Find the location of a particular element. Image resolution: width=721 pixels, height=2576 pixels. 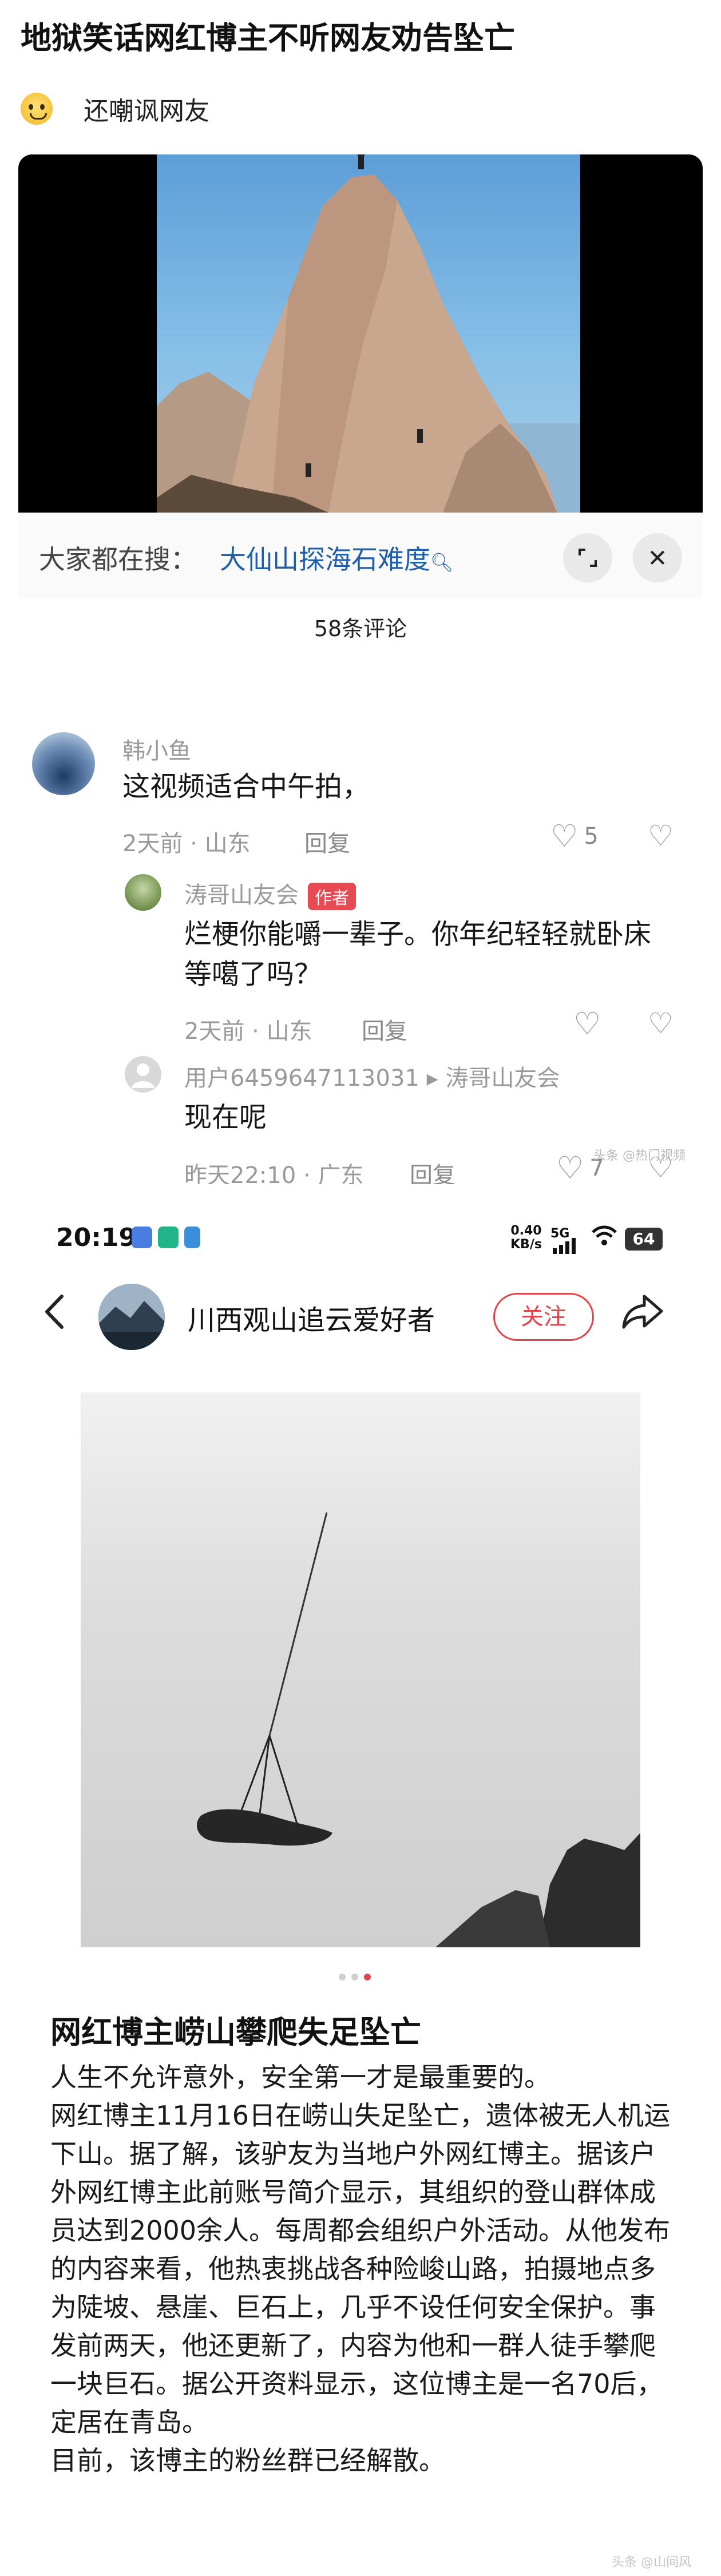

search-term-link: 大仙山探海石难度🔍︎ is located at coordinates (337, 558).